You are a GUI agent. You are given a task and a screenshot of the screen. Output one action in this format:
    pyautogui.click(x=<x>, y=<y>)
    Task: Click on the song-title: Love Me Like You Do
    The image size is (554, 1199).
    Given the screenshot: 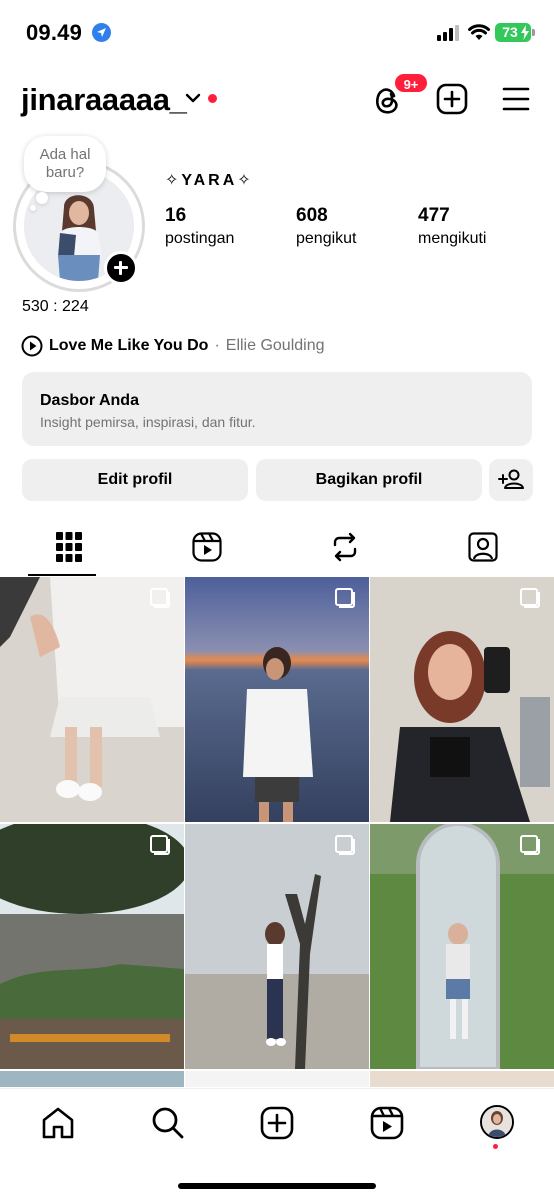 What is the action you would take?
    pyautogui.click(x=129, y=345)
    